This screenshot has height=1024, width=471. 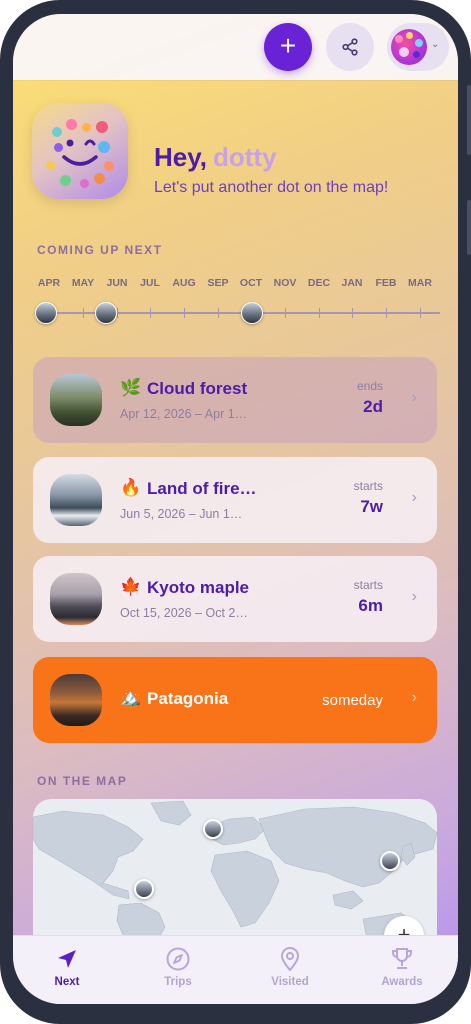 I want to click on month-label: MAR, so click(x=420, y=283).